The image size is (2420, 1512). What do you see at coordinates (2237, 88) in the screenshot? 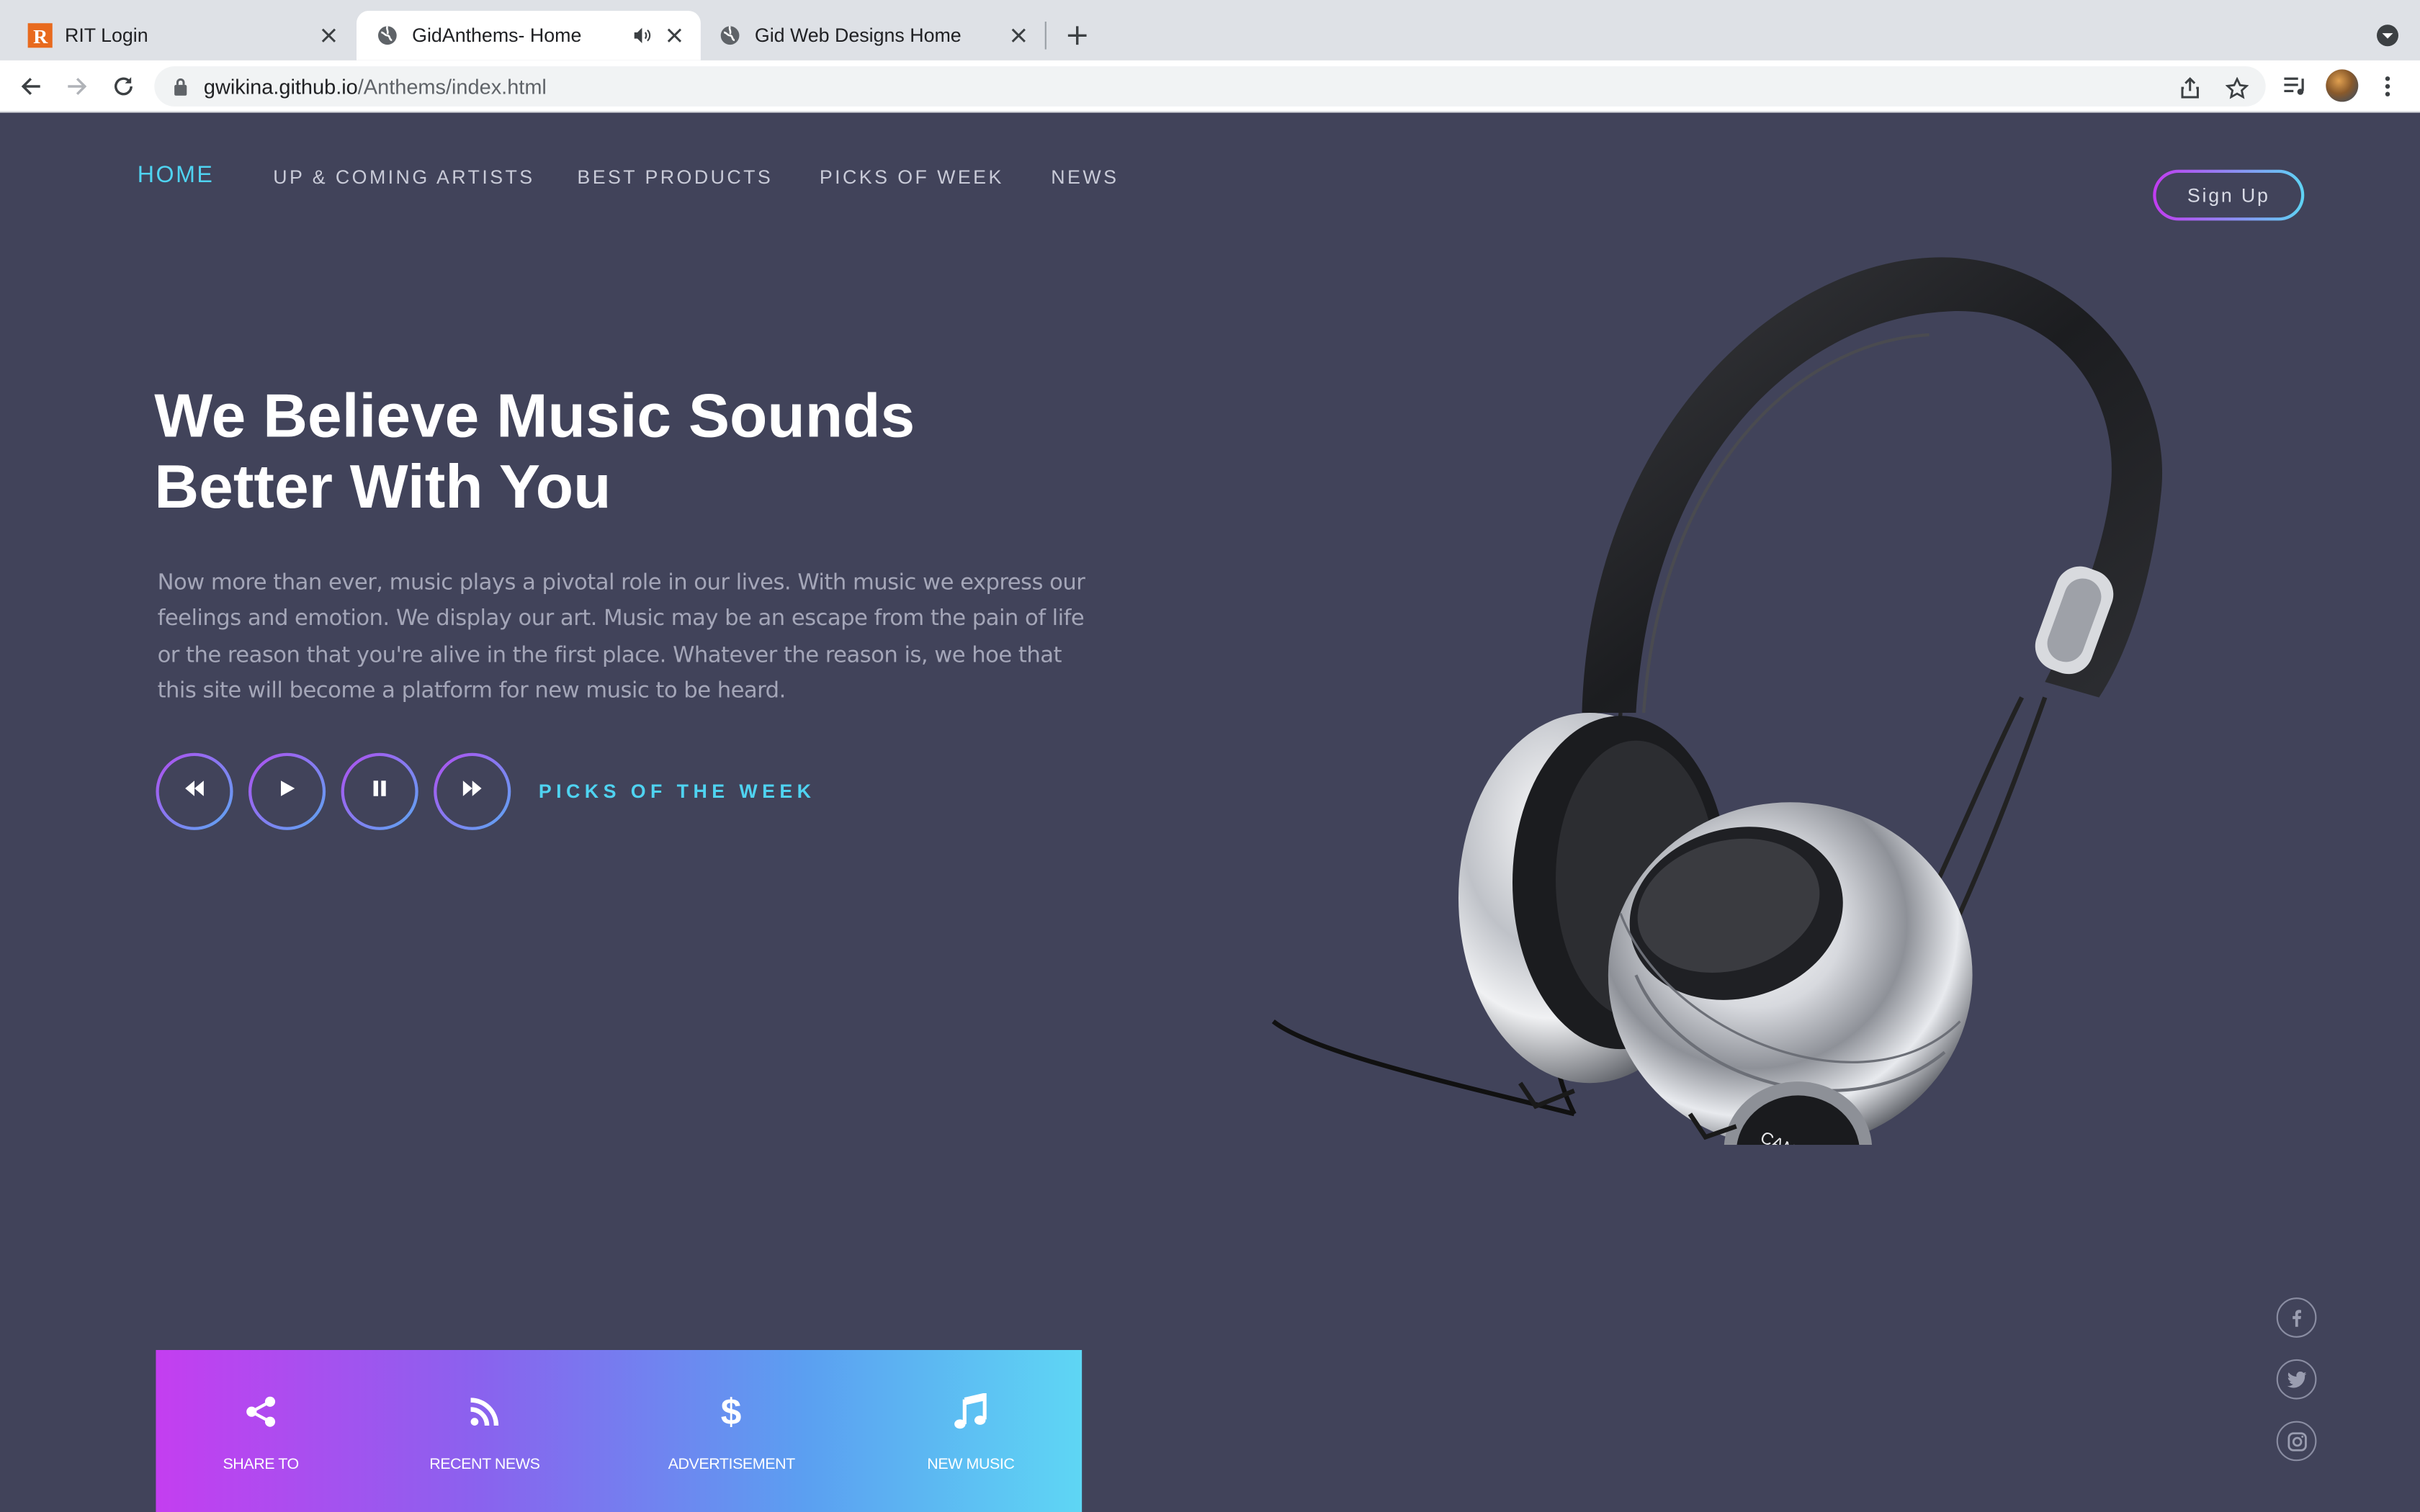
I see `bookmark-star-icon` at bounding box center [2237, 88].